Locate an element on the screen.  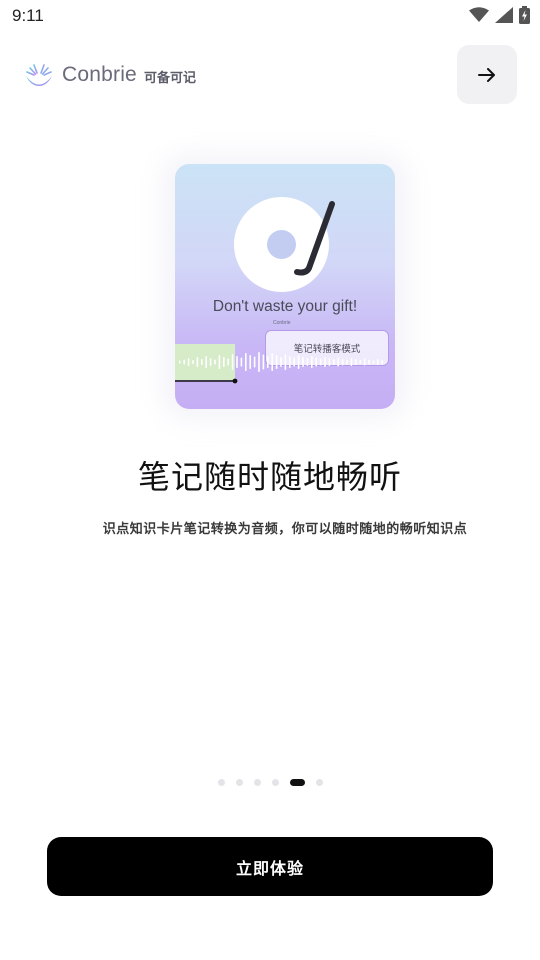
page-indicator is located at coordinates (270, 782).